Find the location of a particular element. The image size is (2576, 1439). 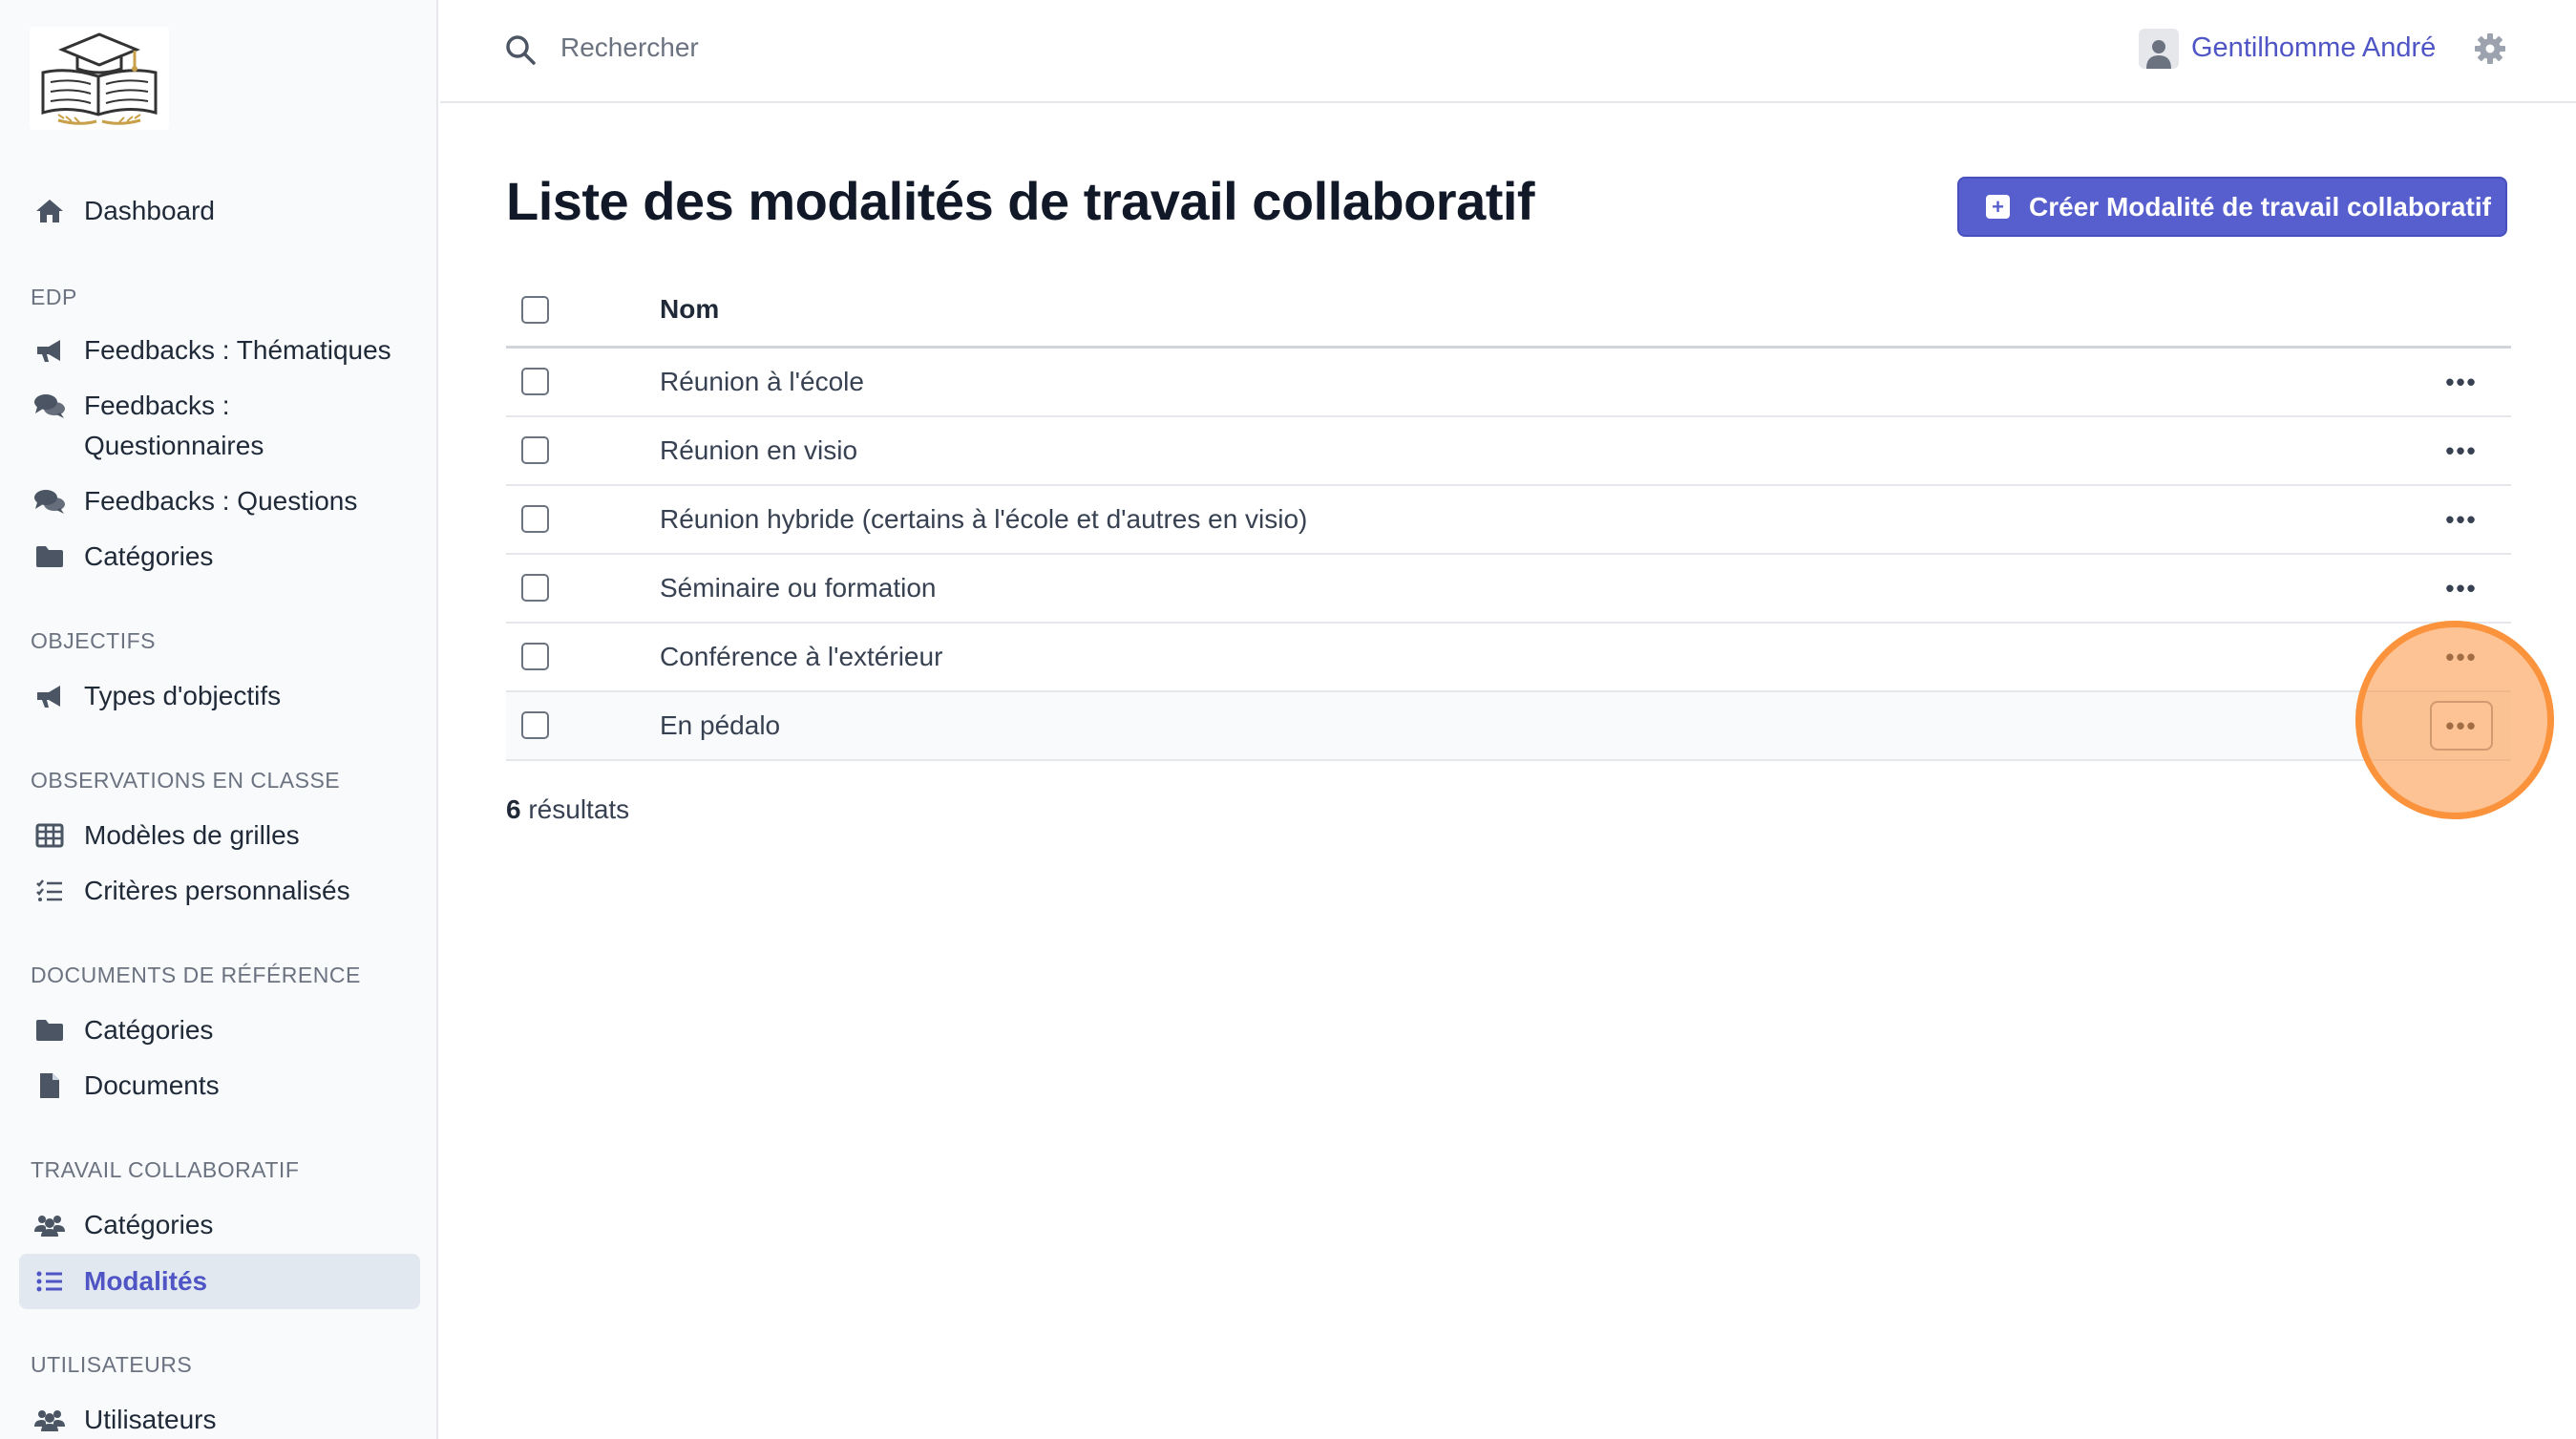

sidebar-item-modalites: Modalités is located at coordinates (219, 1281).